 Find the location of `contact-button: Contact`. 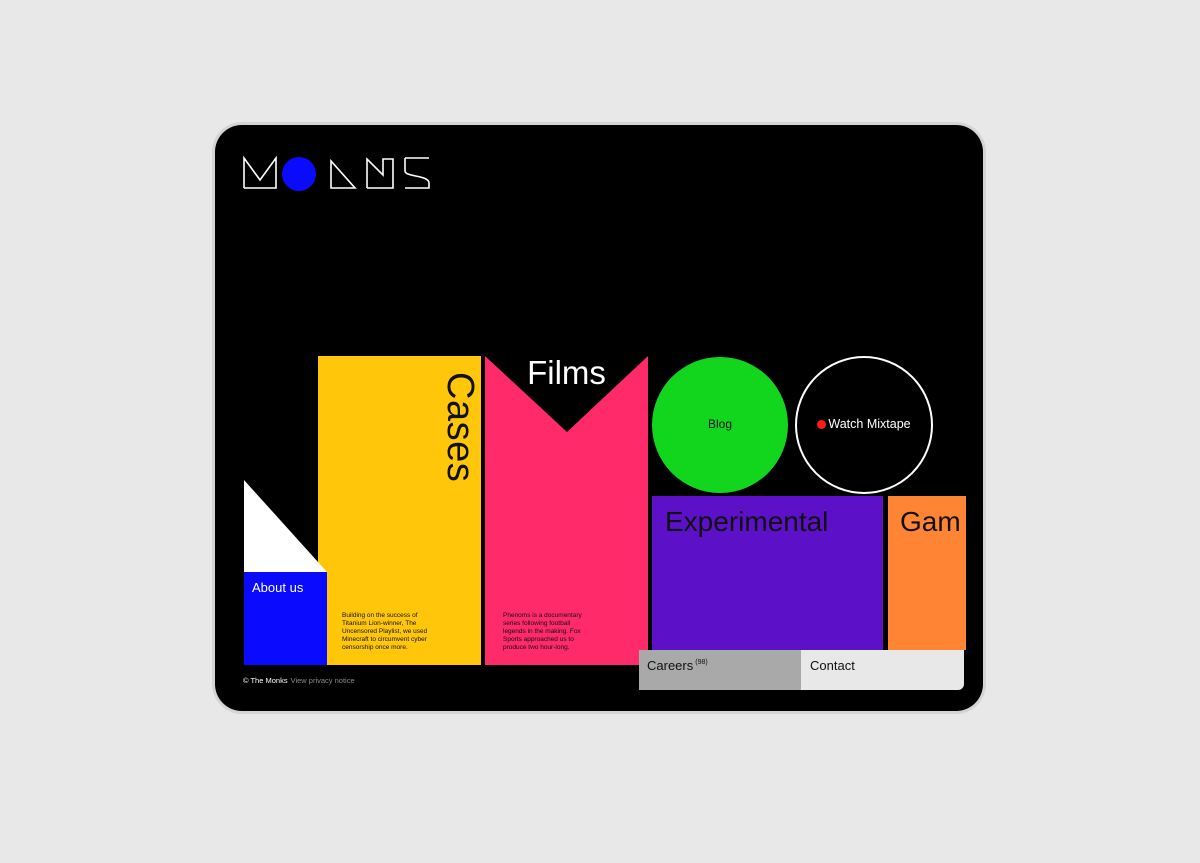

contact-button: Contact is located at coordinates (882, 670).